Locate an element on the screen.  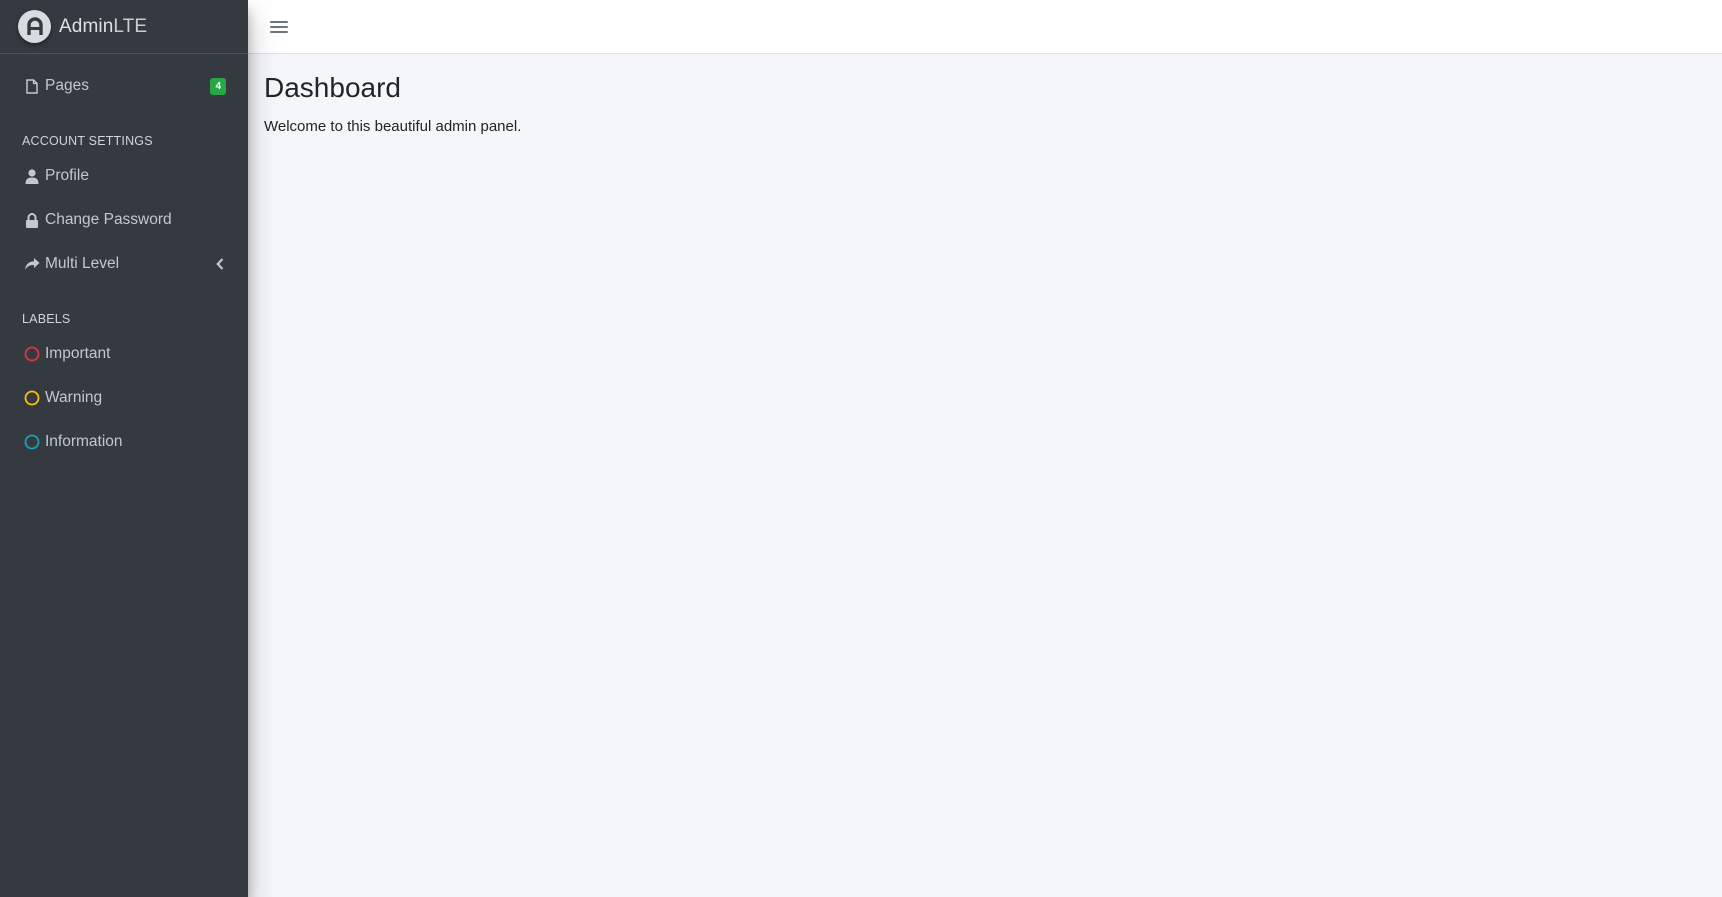
welcome-text: Welcome to this beautiful admin panel. is located at coordinates (393, 126).